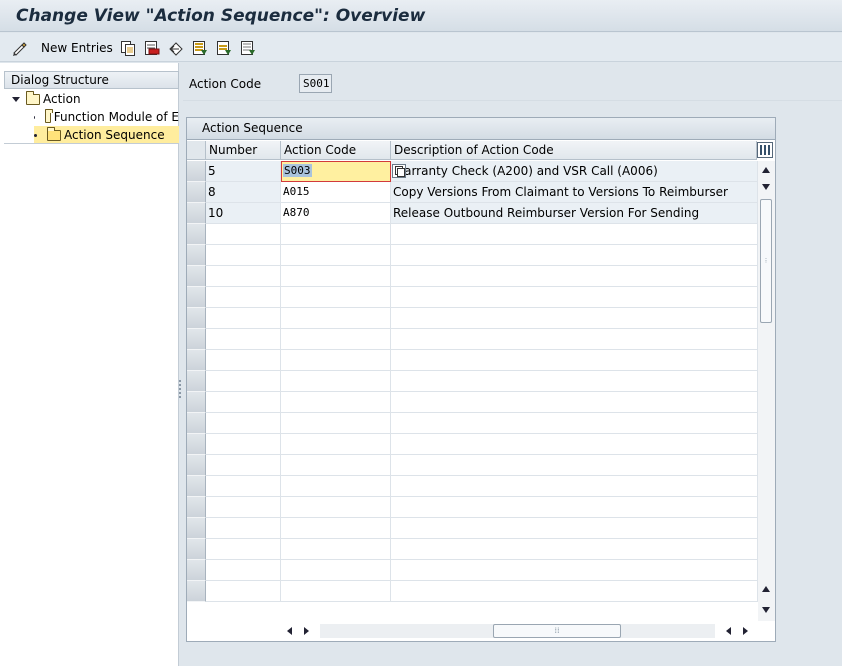  Describe the element at coordinates (196, 150) in the screenshot. I see `select-all-rows-corner` at that location.